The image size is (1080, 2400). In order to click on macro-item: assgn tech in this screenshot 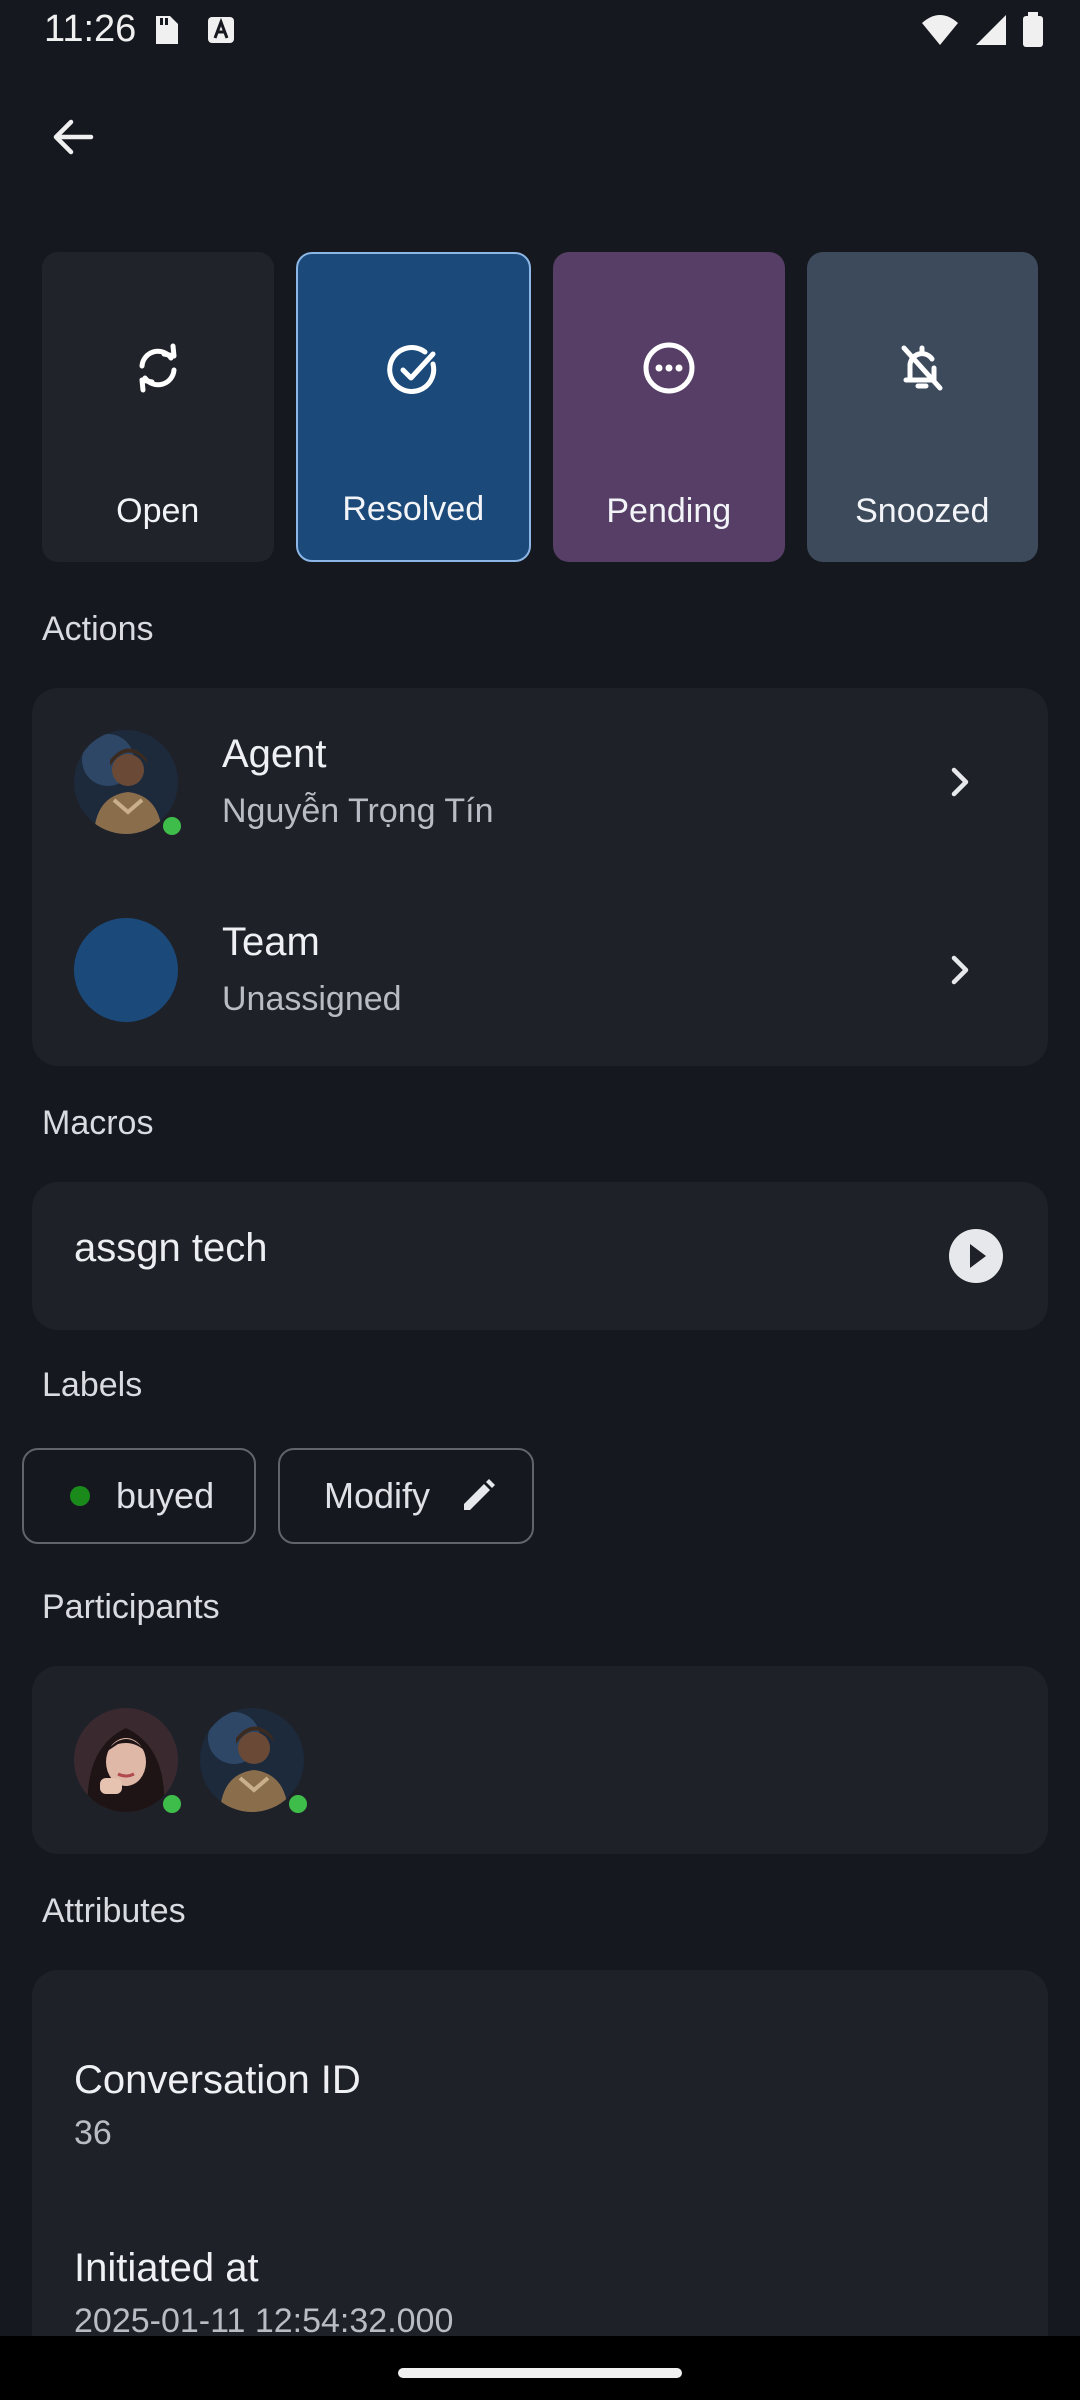, I will do `click(540, 1256)`.